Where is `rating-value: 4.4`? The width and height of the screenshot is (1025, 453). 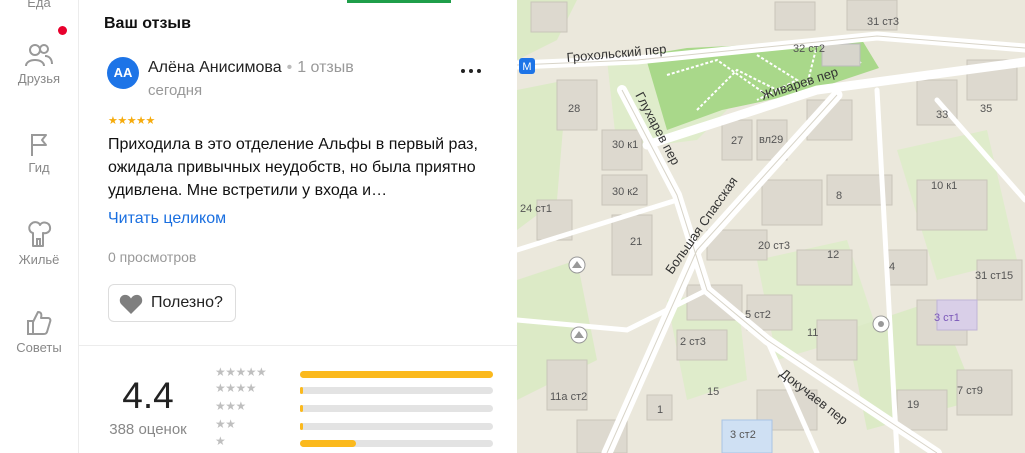
rating-value: 4.4 is located at coordinates (148, 395).